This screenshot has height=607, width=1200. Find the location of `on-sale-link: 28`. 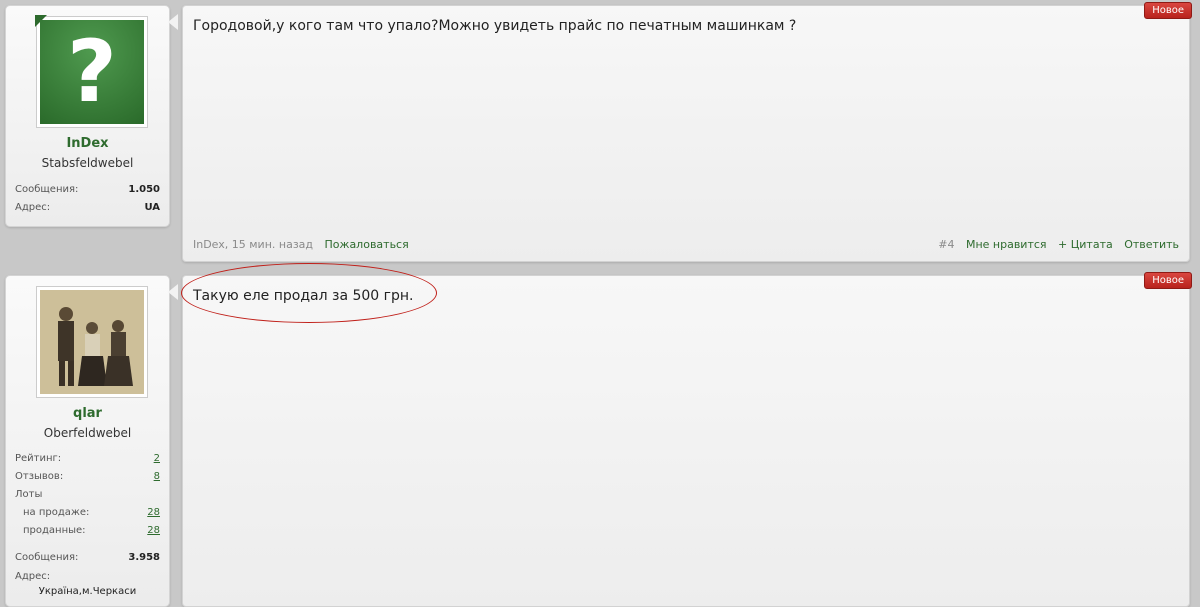

on-sale-link: 28 is located at coordinates (153, 512).